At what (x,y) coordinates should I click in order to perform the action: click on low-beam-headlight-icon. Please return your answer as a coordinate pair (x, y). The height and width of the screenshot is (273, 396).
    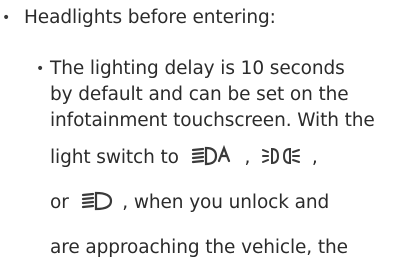
    Looking at the image, I should click on (98, 201).